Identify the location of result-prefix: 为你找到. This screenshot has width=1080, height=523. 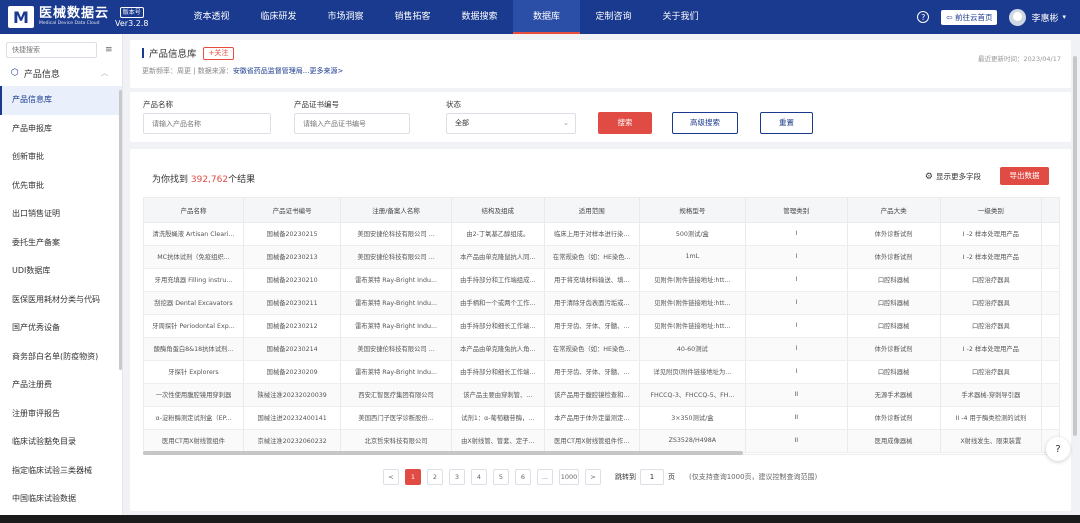
(171, 180).